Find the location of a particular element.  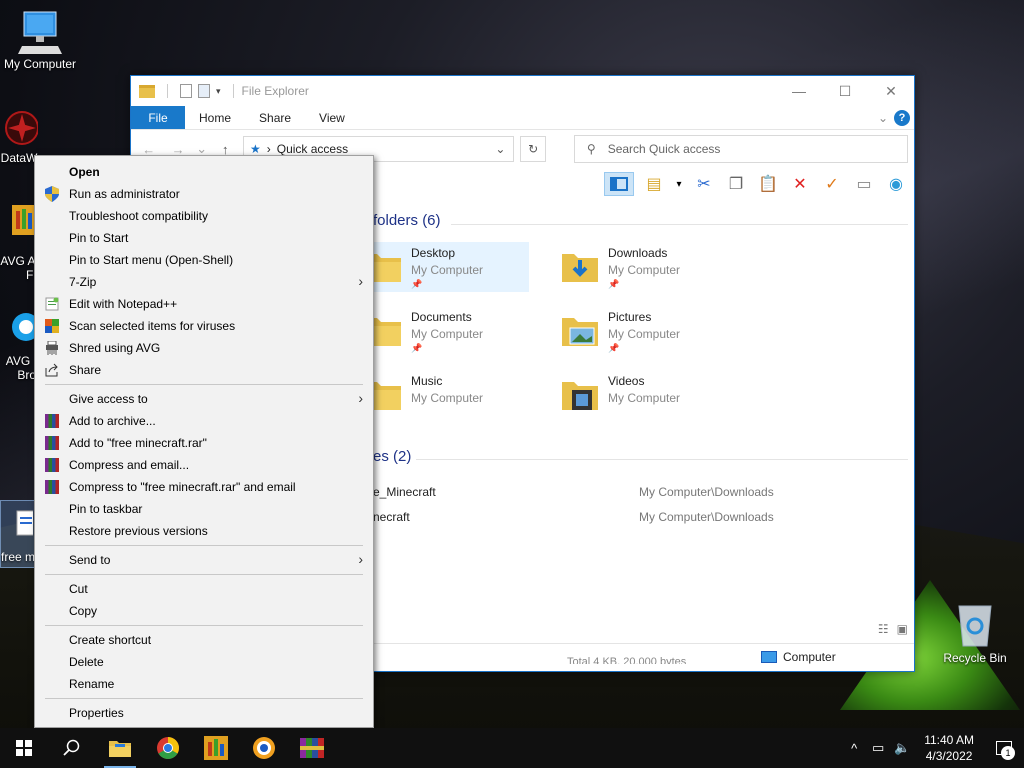

desktop-icon-avg-antivirus: AVG A Fi is located at coordinates (18, 243).